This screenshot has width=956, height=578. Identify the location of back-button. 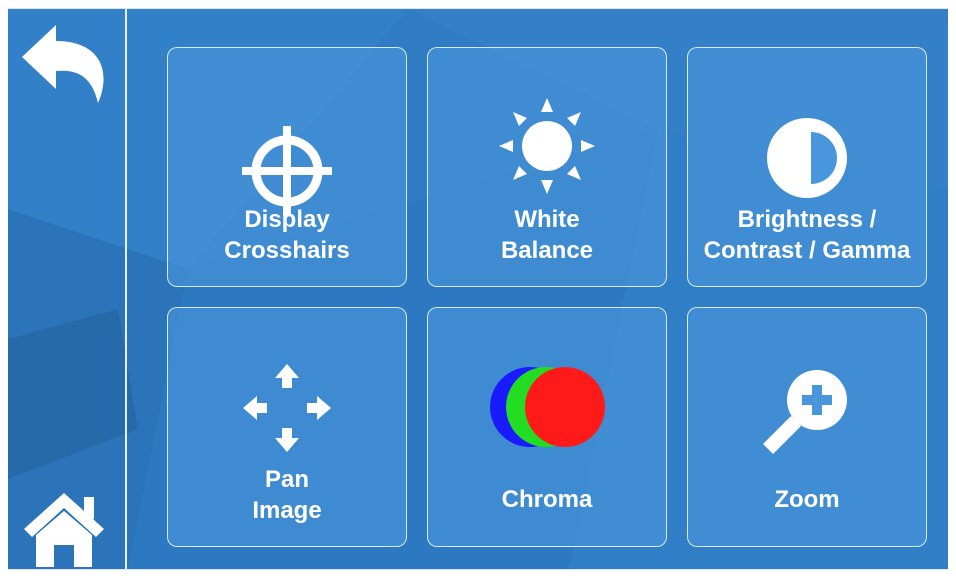
(67, 64).